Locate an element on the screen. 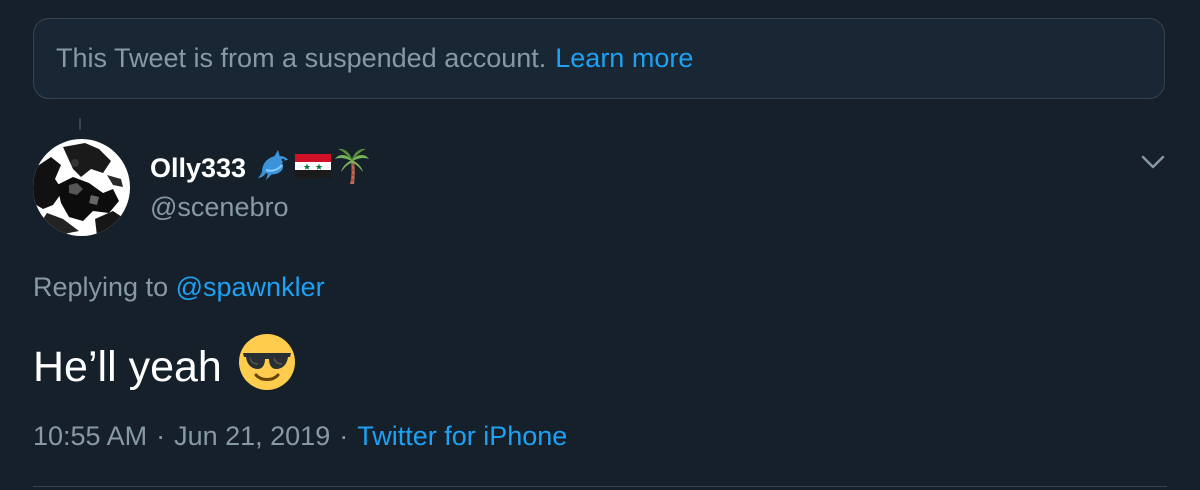 This screenshot has width=1200, height=490. tweet-meta: 10:55 AM · Jun 21, 2019 · Twitter for iPhone is located at coordinates (300, 436).